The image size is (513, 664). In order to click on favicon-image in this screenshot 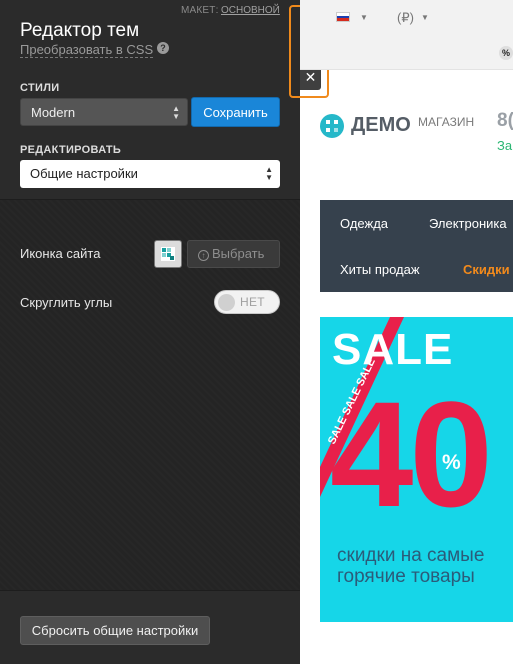, I will do `click(168, 254)`.